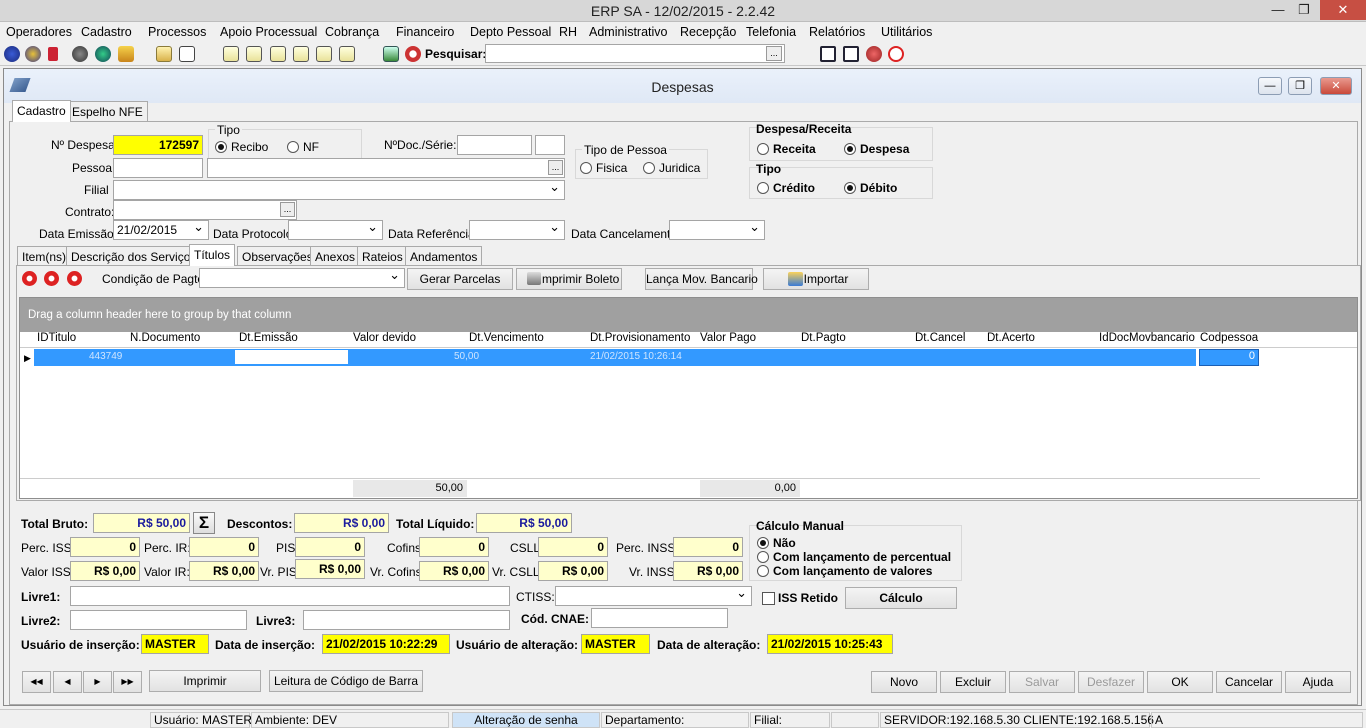 The image size is (1366, 728). I want to click on last-record-button: ▶▶, so click(127, 682).